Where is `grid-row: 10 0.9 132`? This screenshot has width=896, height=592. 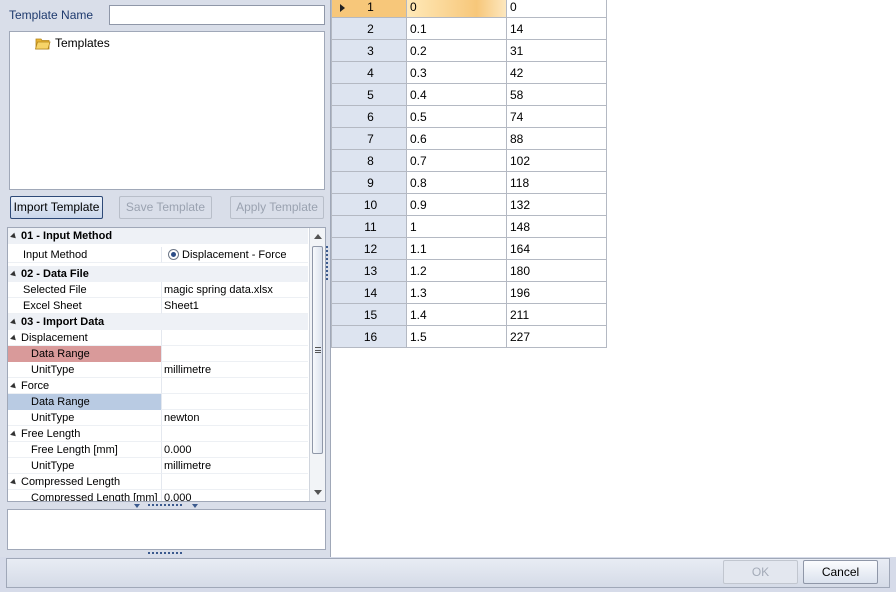 grid-row: 10 0.9 132 is located at coordinates (469, 204).